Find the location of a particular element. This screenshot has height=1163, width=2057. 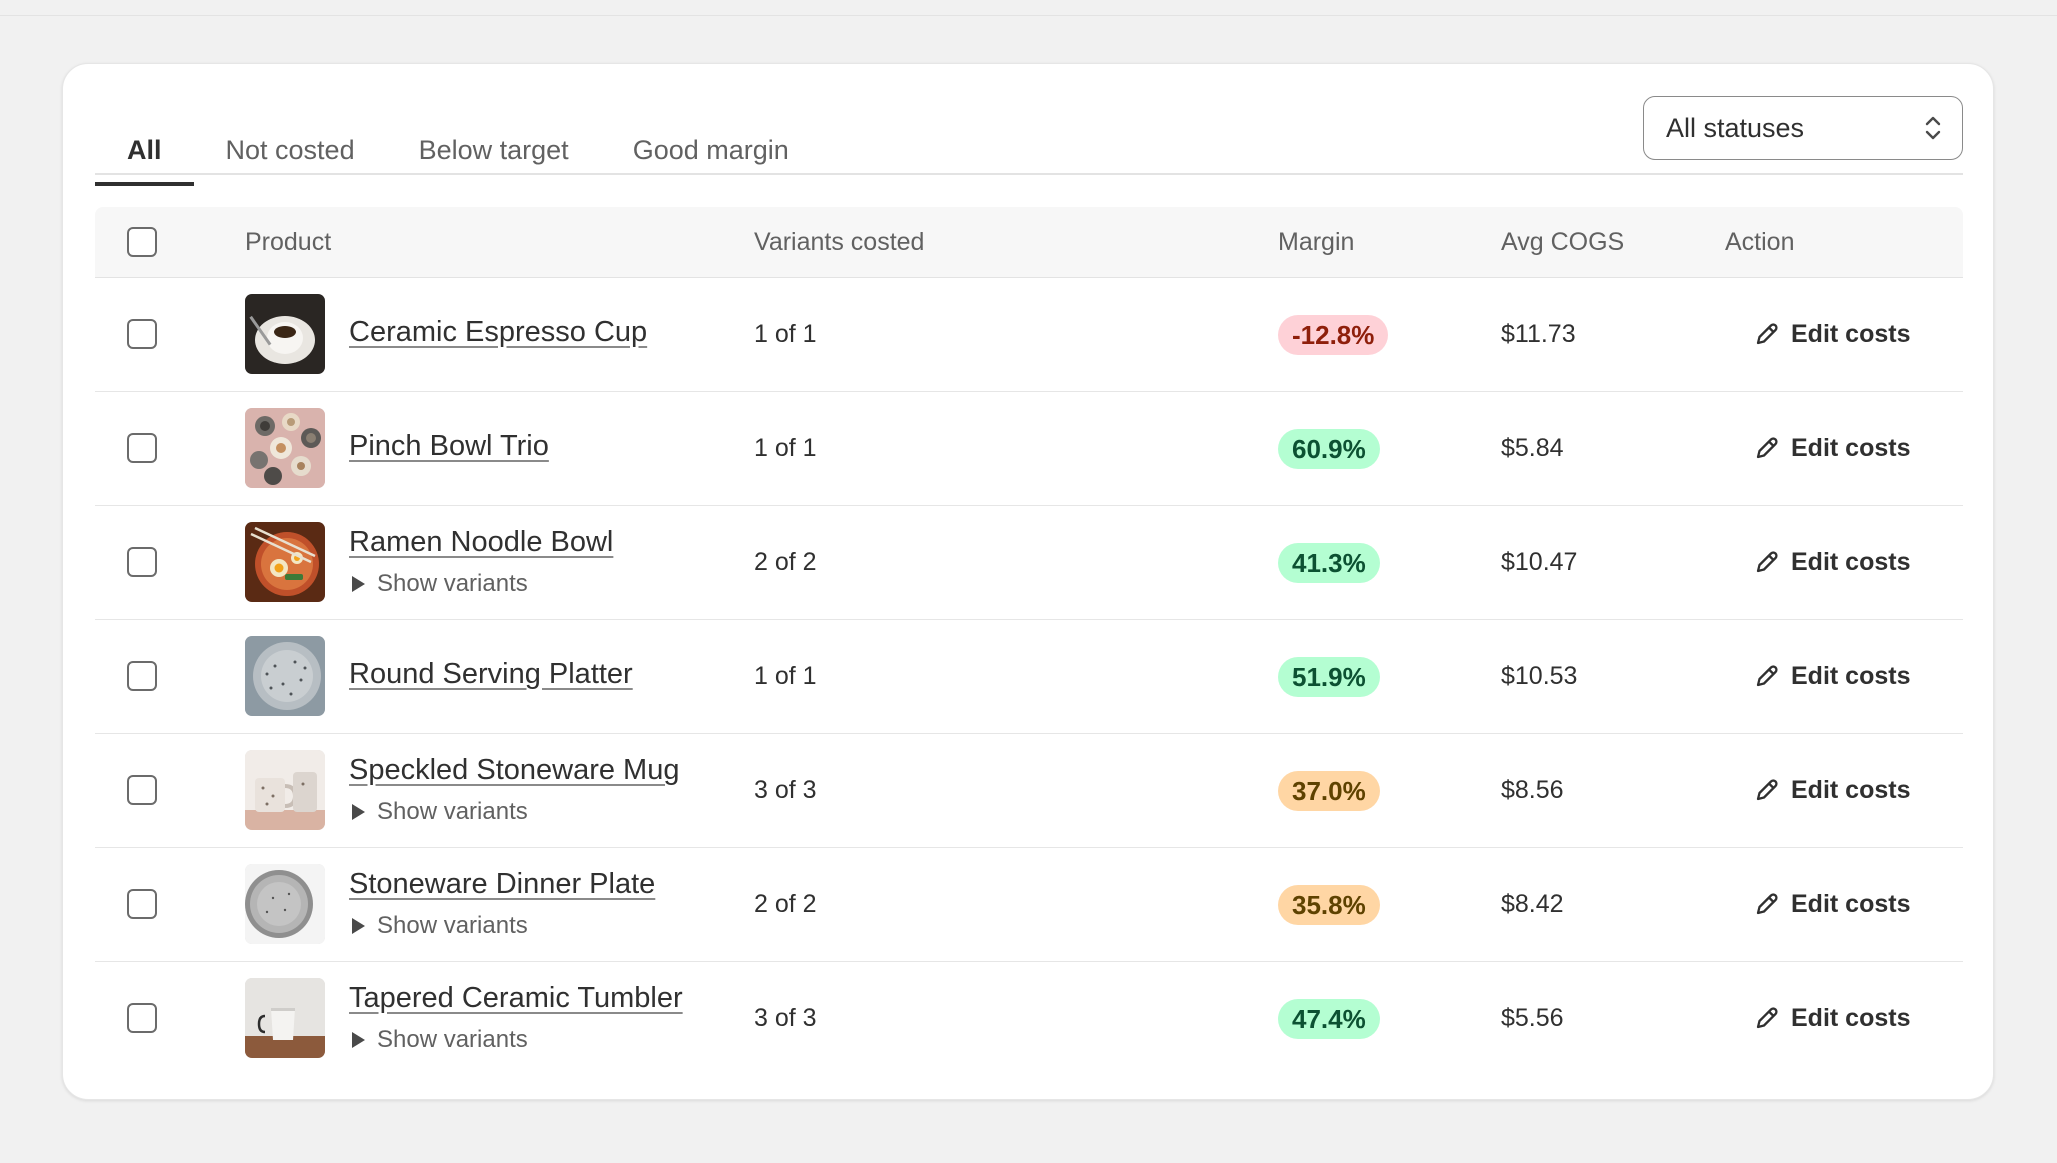

header-avg-cogs: Avg COGS is located at coordinates (1563, 242).